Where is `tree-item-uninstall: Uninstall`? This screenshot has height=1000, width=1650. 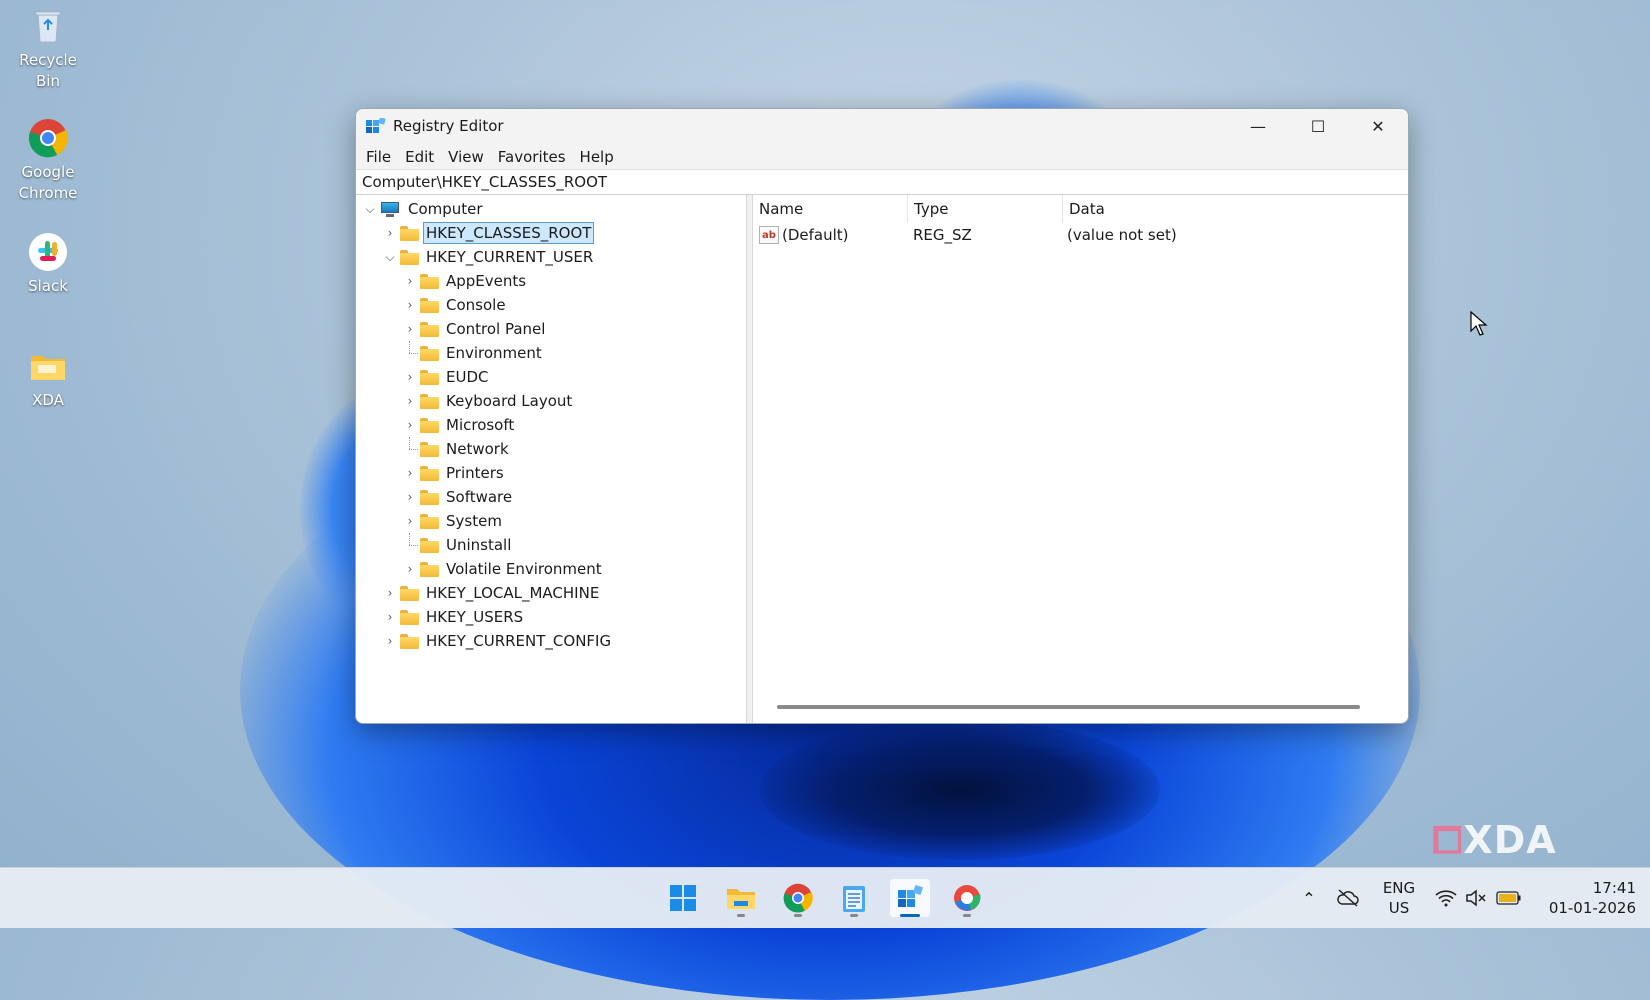
tree-item-uninstall: Uninstall is located at coordinates (551, 545).